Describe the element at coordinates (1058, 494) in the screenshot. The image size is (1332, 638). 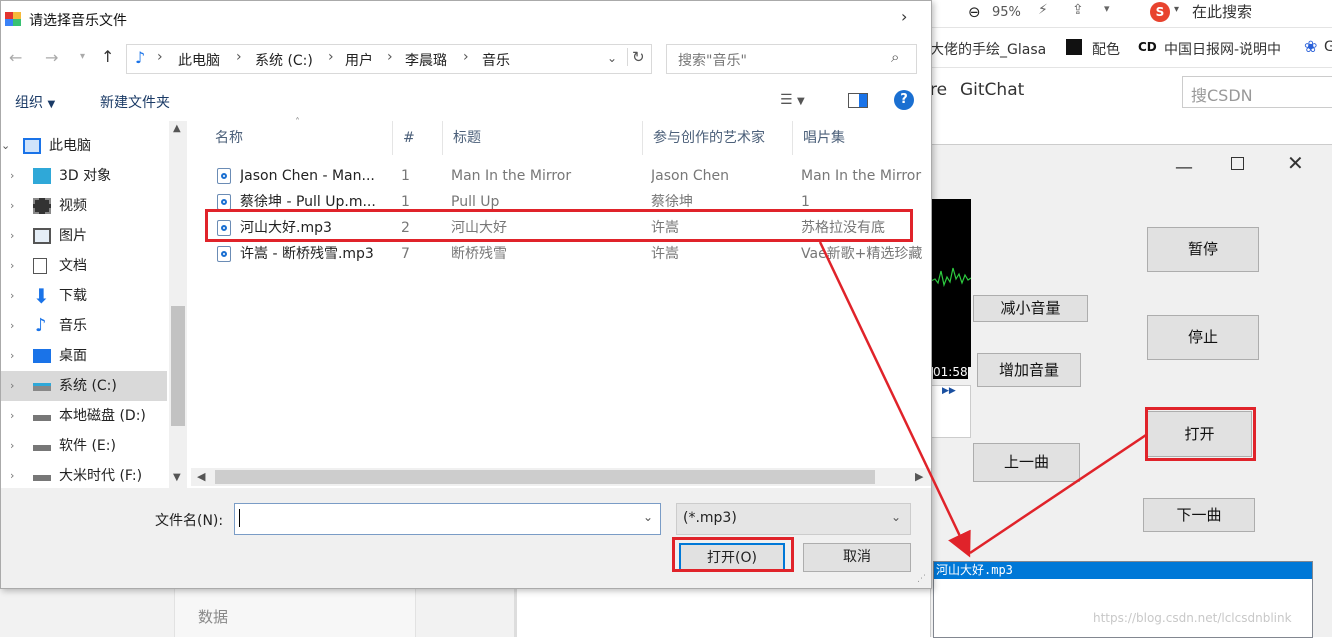
I see `arrow-from-open-button` at that location.